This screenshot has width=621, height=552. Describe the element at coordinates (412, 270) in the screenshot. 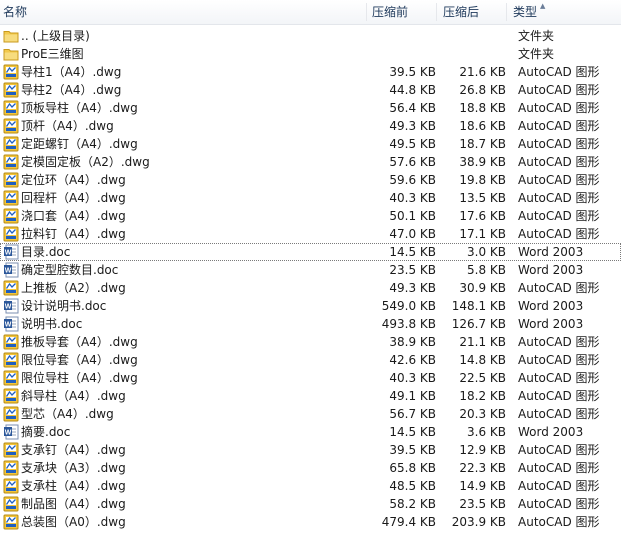

I see `file-original-size: 23.5 KB` at that location.